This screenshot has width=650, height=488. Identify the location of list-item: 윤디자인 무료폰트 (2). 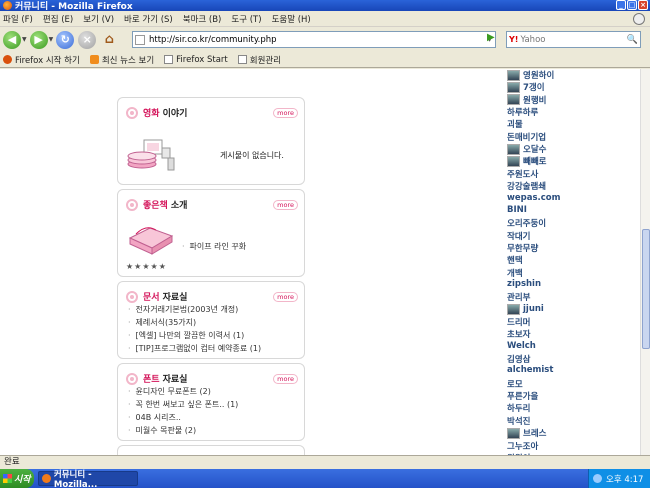
(183, 391).